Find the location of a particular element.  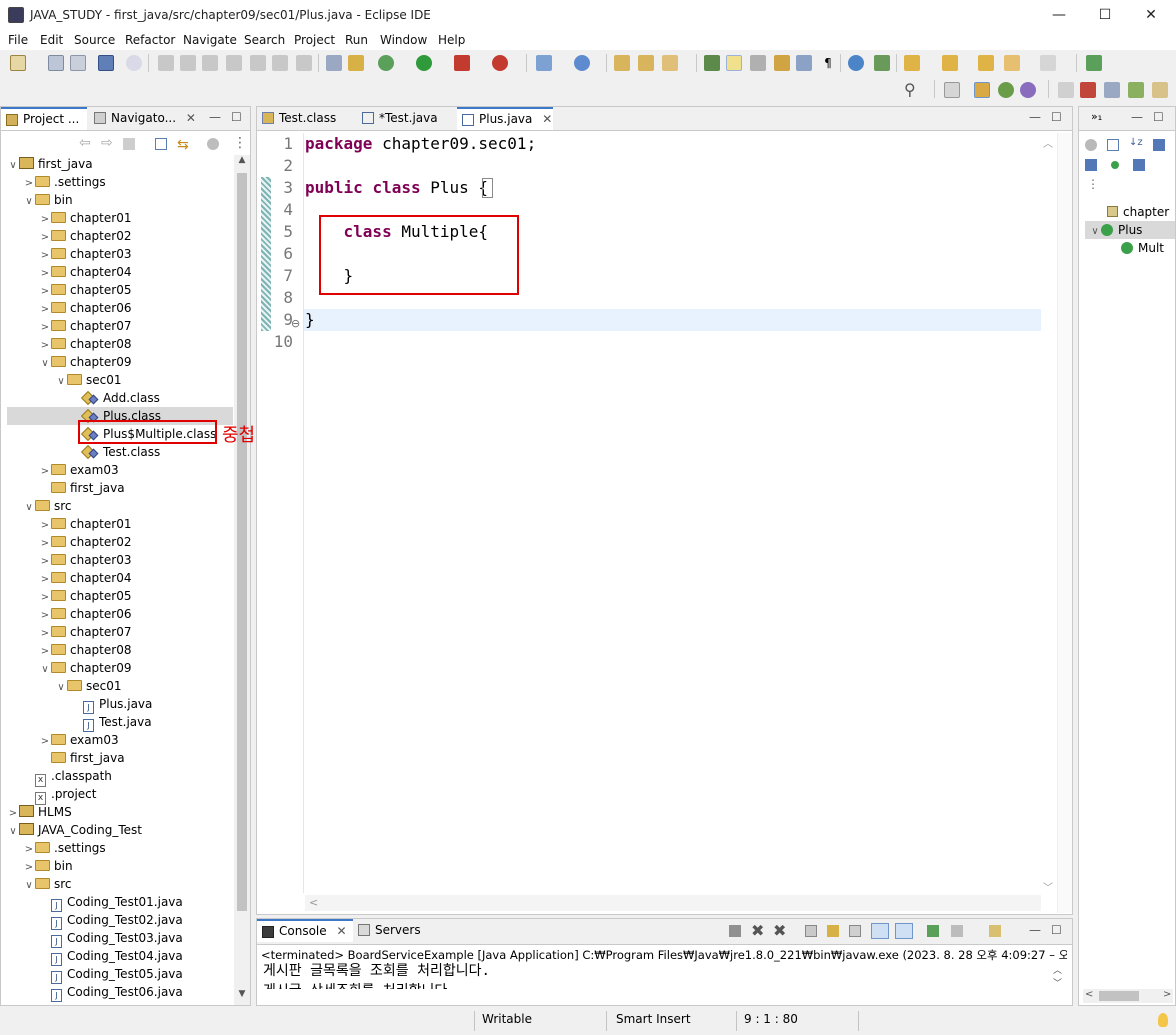

menu-navigate: Navigate is located at coordinates (210, 40).